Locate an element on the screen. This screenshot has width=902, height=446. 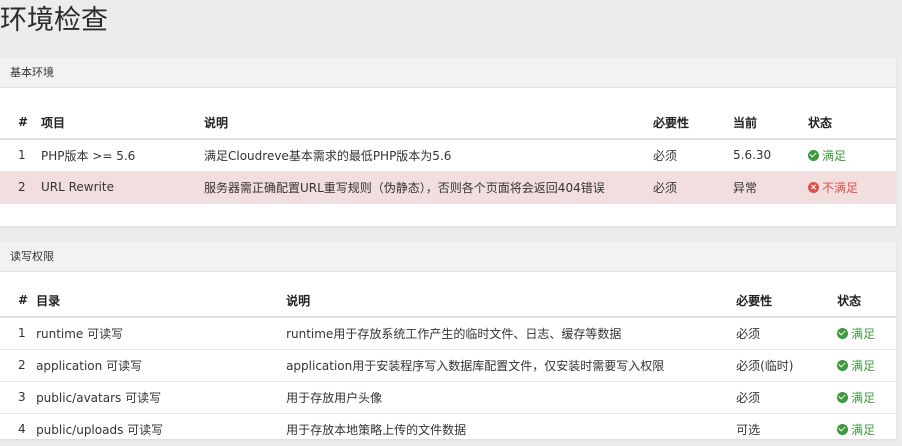
col-header-dir: 目录 is located at coordinates (153, 301).